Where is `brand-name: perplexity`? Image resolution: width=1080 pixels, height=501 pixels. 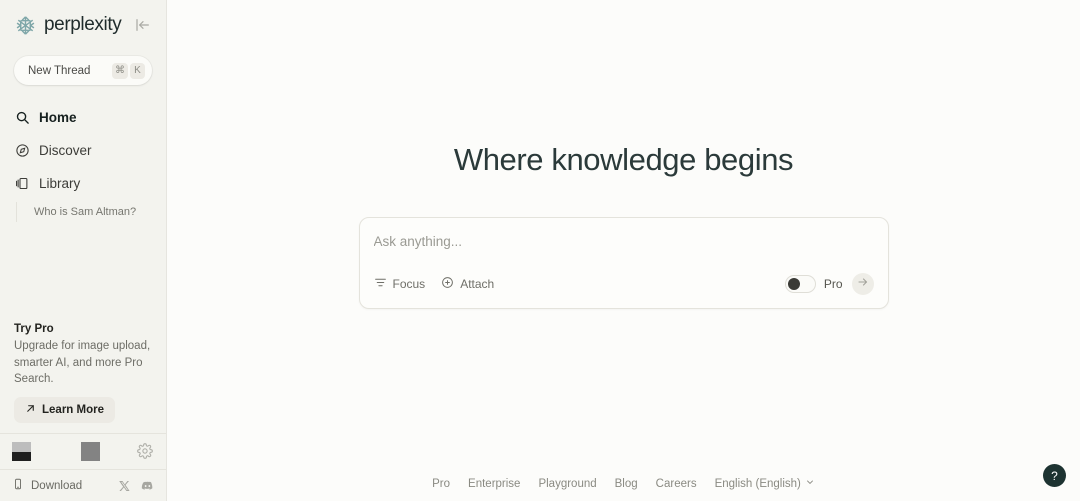
brand-name: perplexity is located at coordinates (83, 24).